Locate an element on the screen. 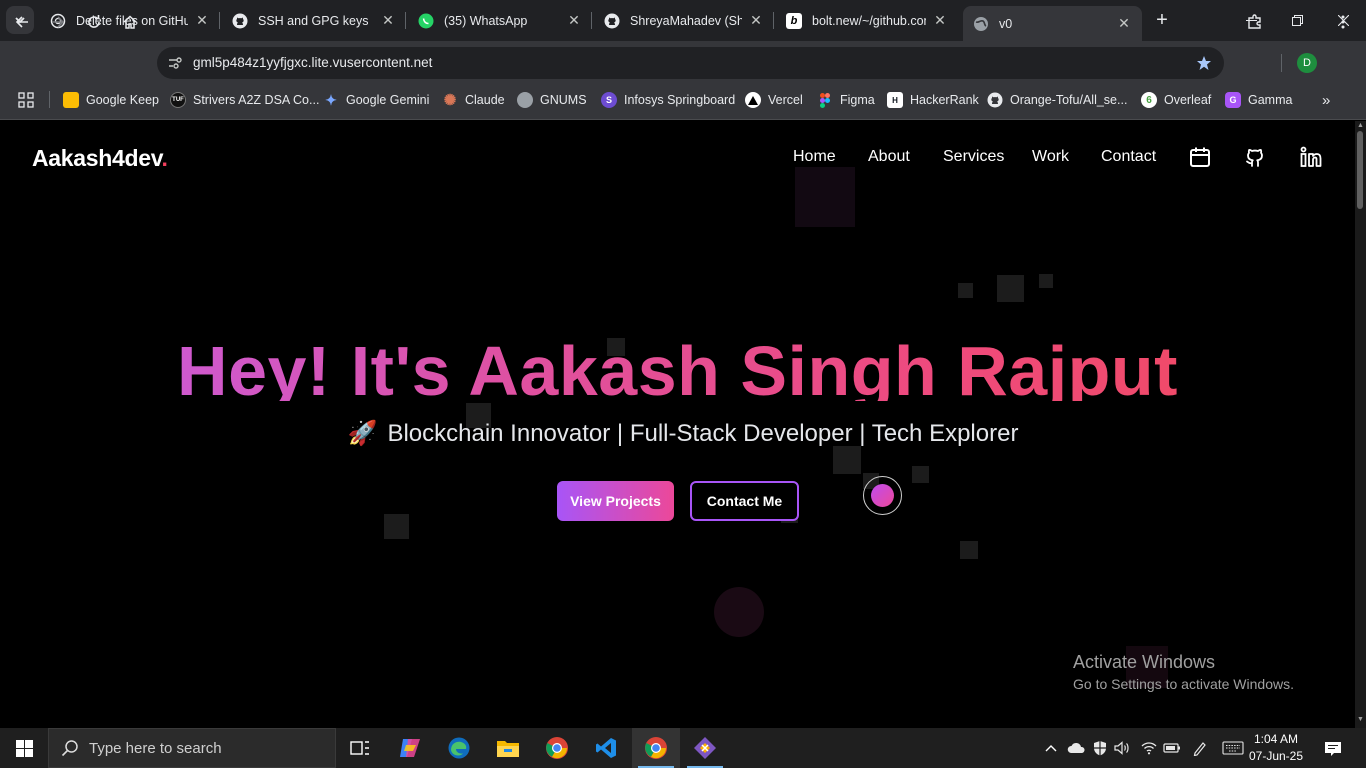  bookmark-google-keep: Google Keep is located at coordinates (111, 100).